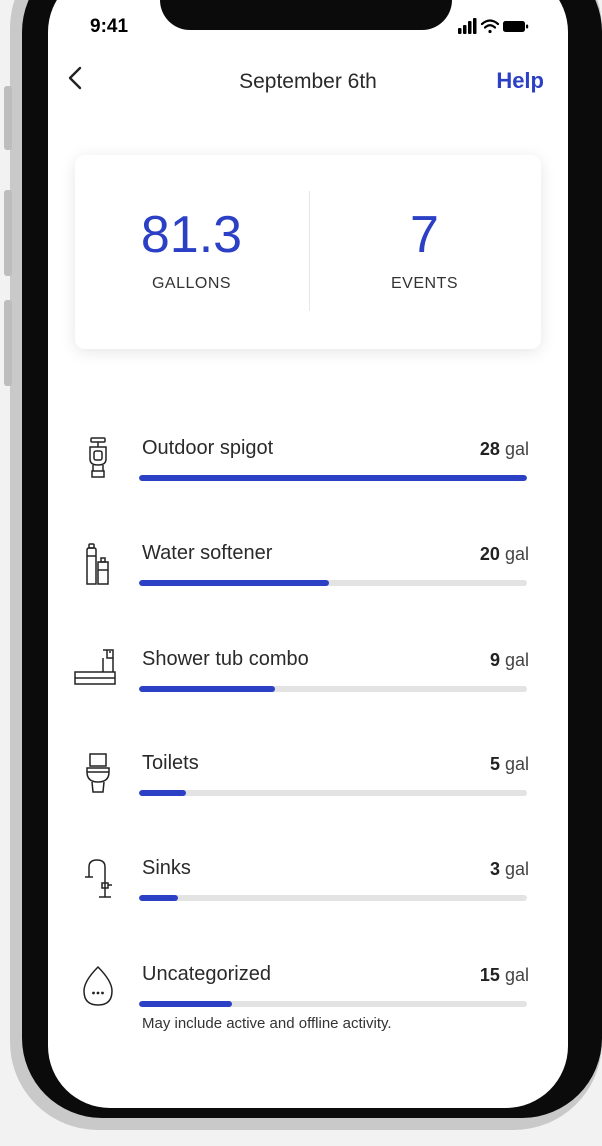 The width and height of the screenshot is (602, 1146). I want to click on usage-item-sinks: Sinks 3 gal, so click(308, 897).